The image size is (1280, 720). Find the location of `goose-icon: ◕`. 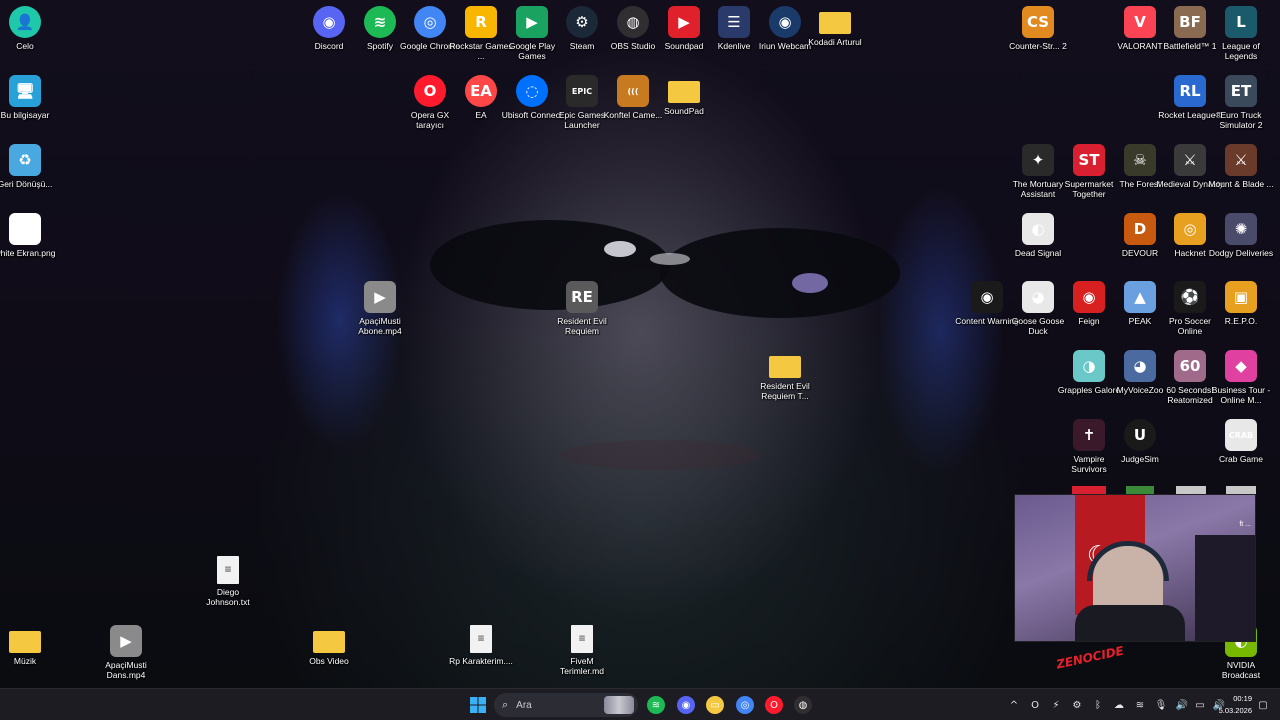

goose-icon: ◕ is located at coordinates (1038, 297).